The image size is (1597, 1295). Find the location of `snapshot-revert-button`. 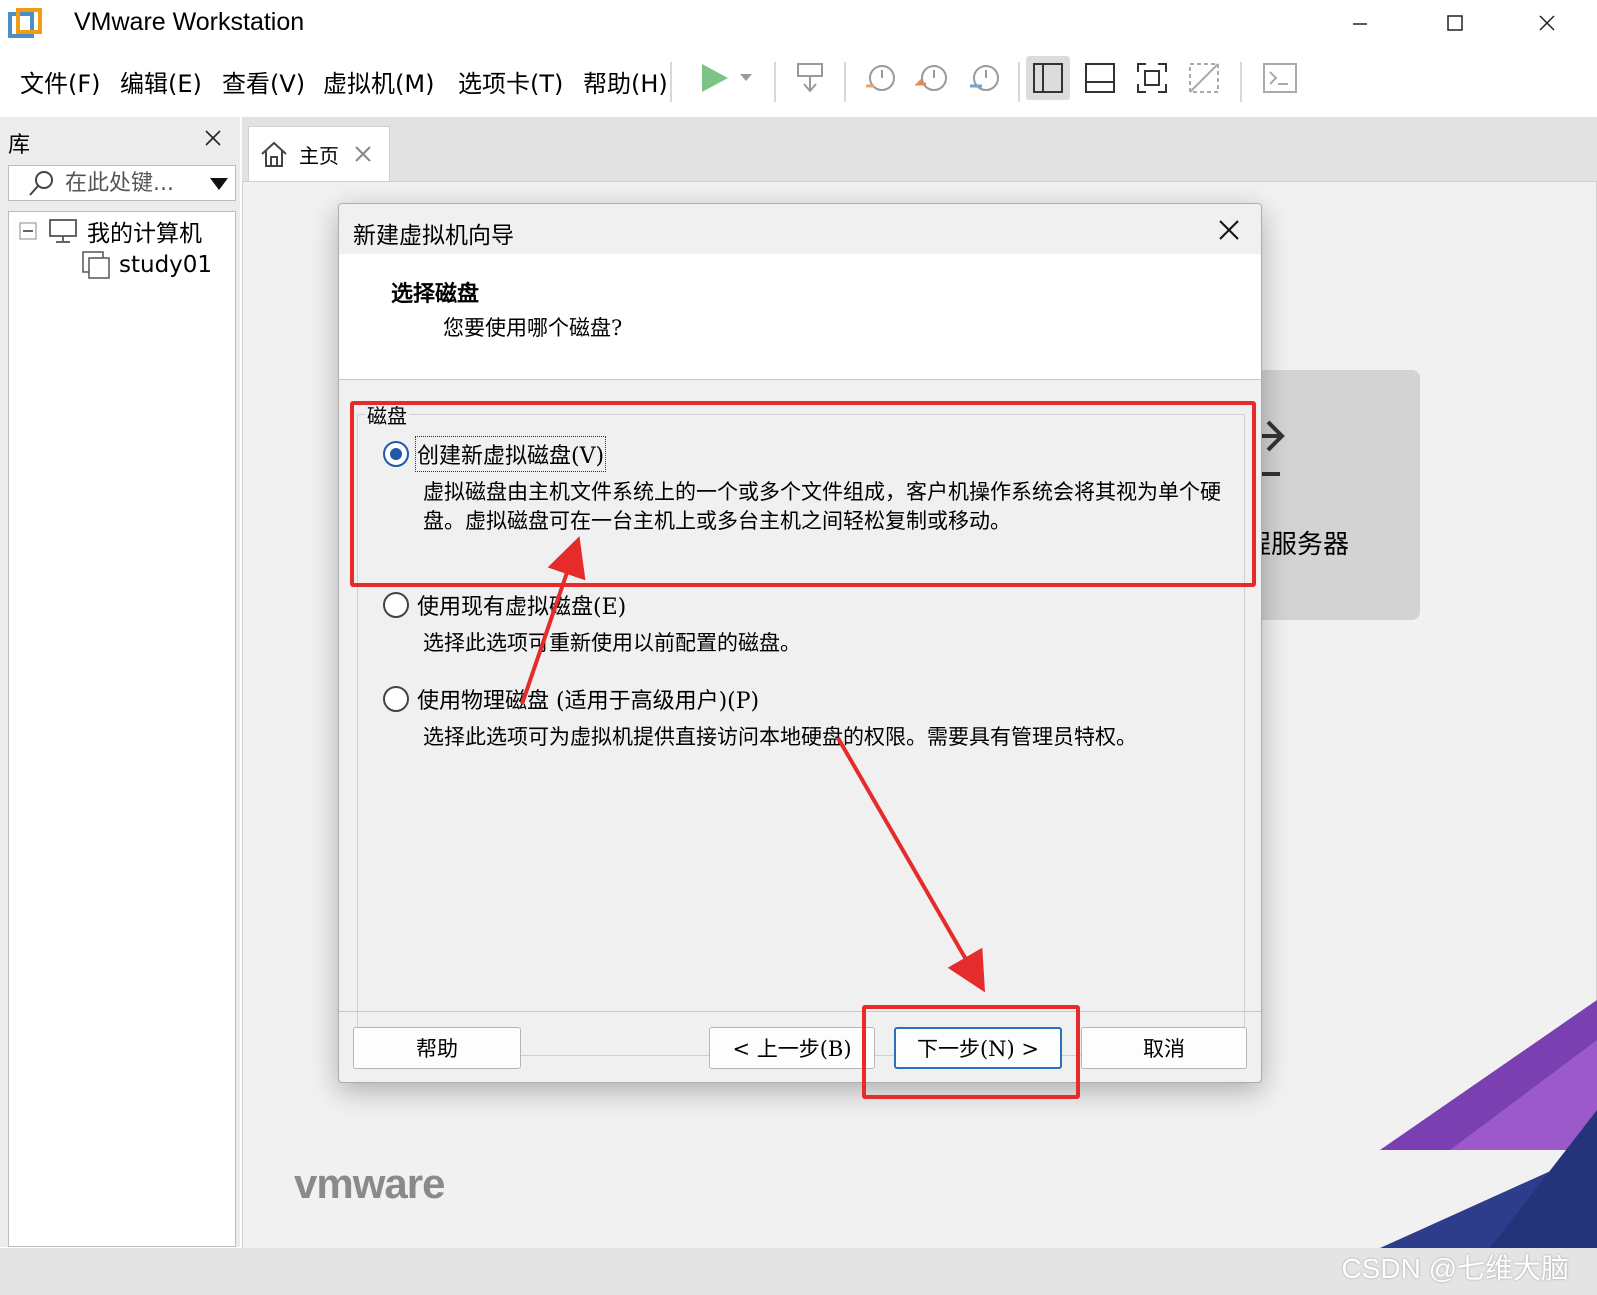

snapshot-revert-button is located at coordinates (932, 78).